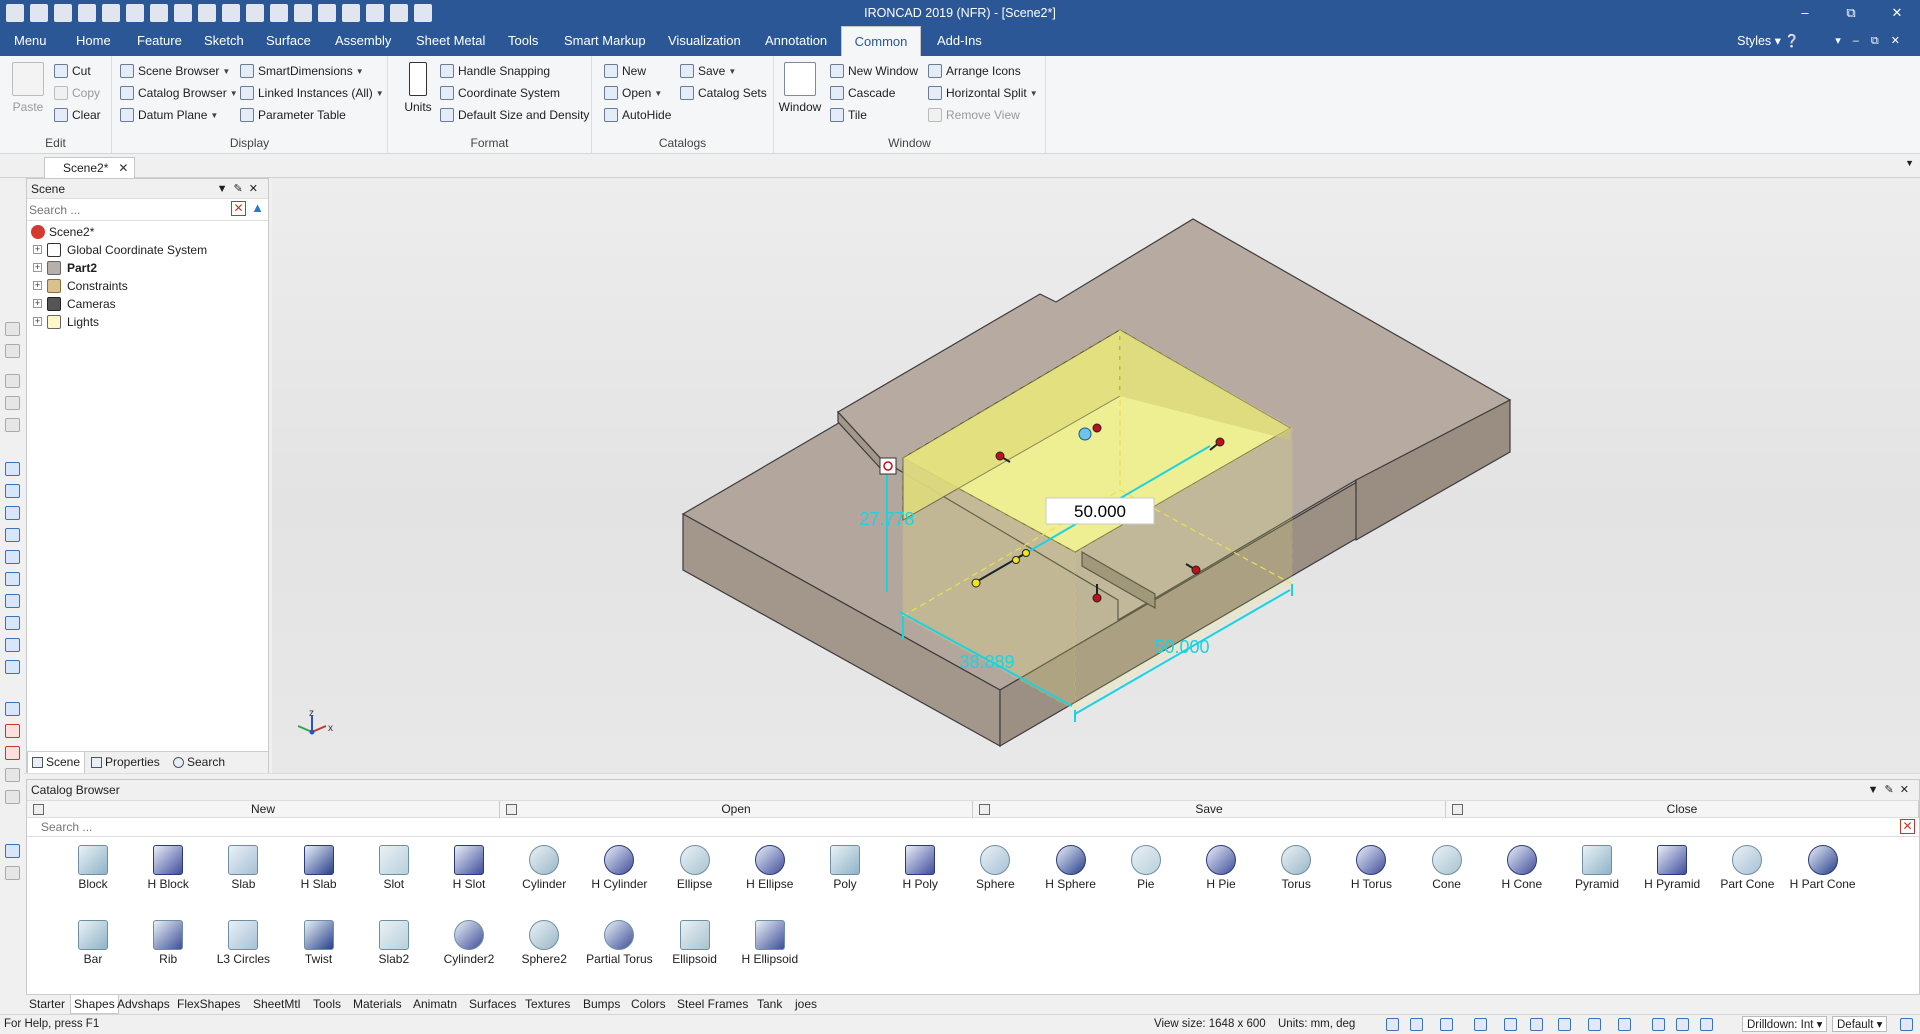 This screenshot has width=1920, height=1034. I want to click on shape-item: Cylinder2, so click(469, 943).